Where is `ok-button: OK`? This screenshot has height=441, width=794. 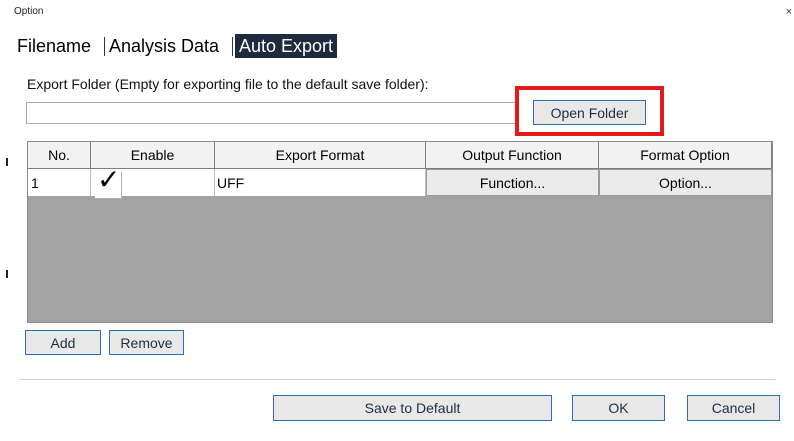 ok-button: OK is located at coordinates (618, 408).